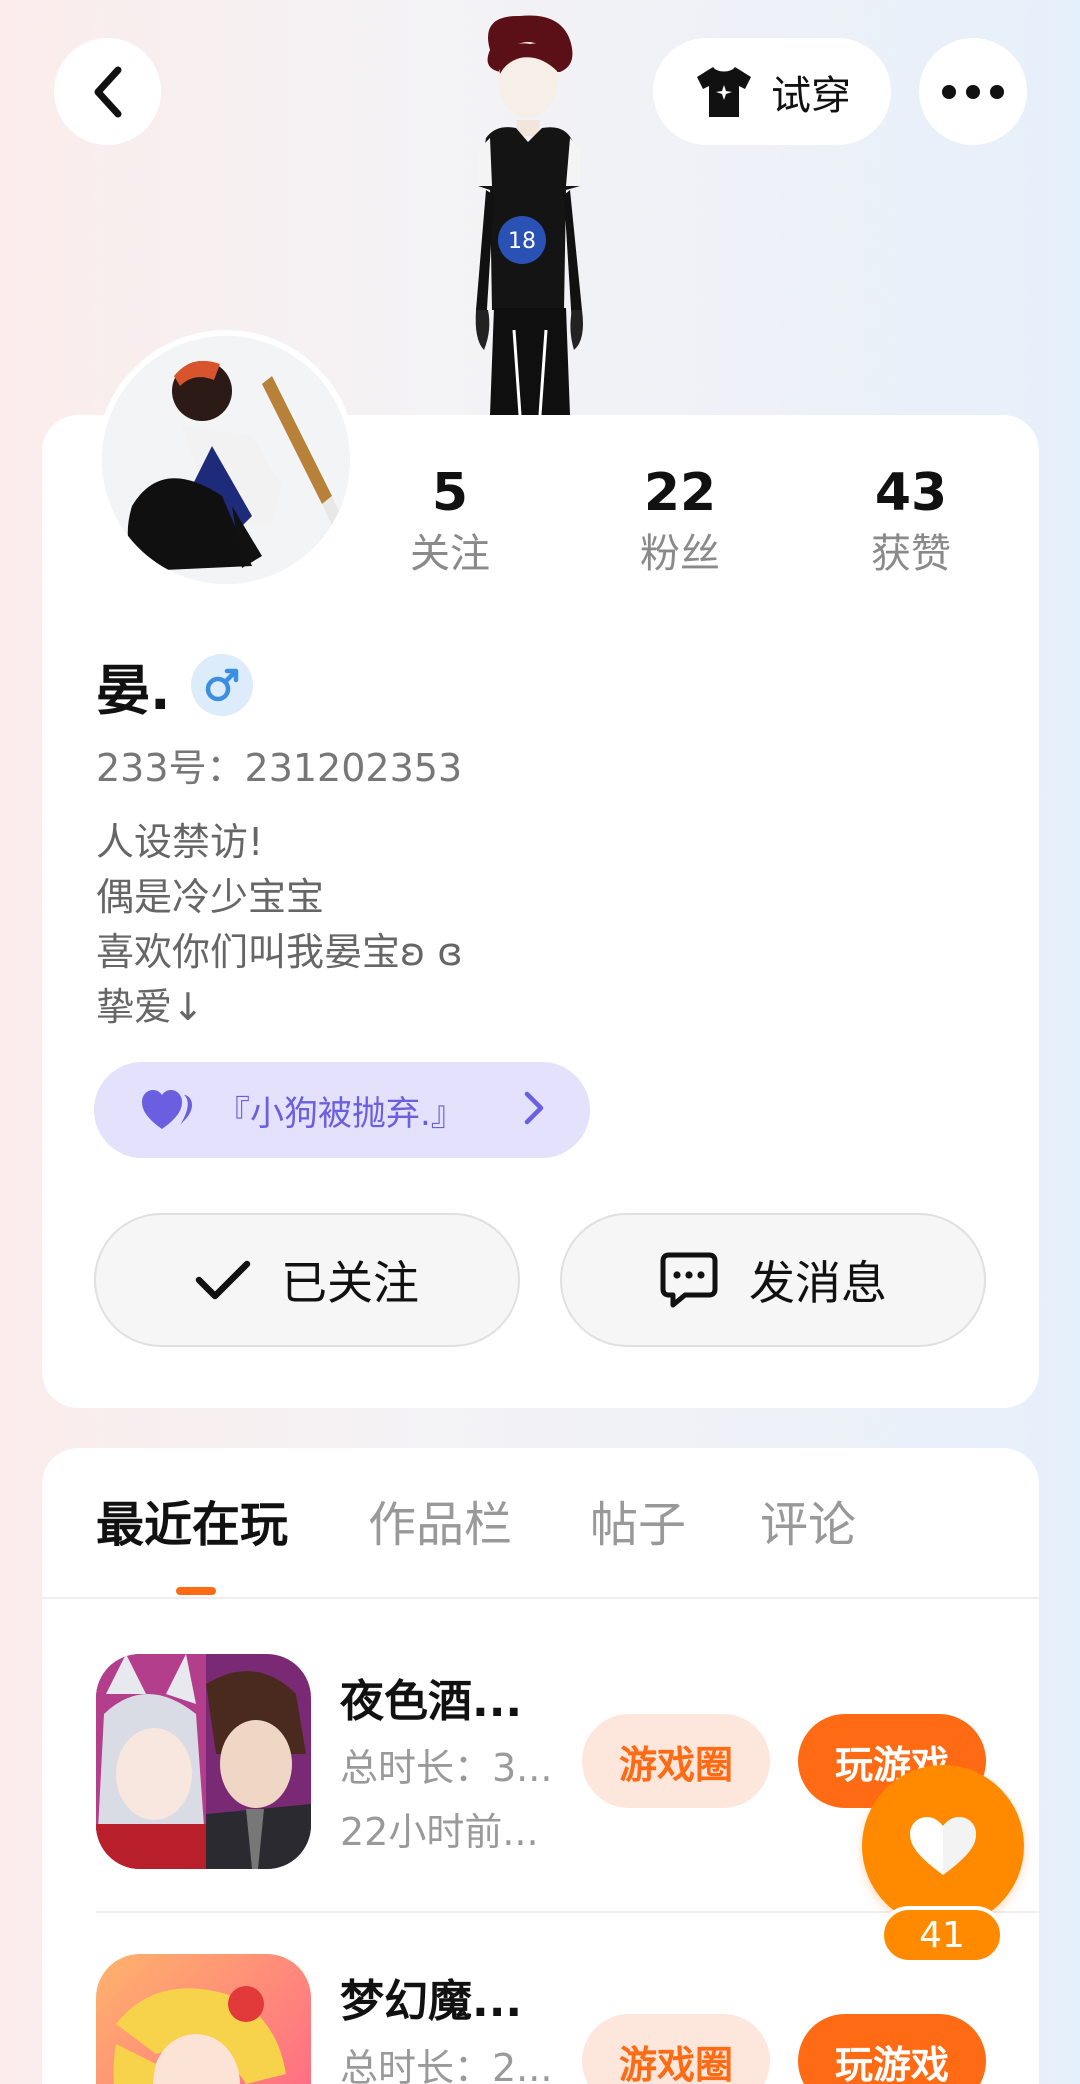  Describe the element at coordinates (196, 1591) in the screenshot. I see `active-tab-indicator` at that location.